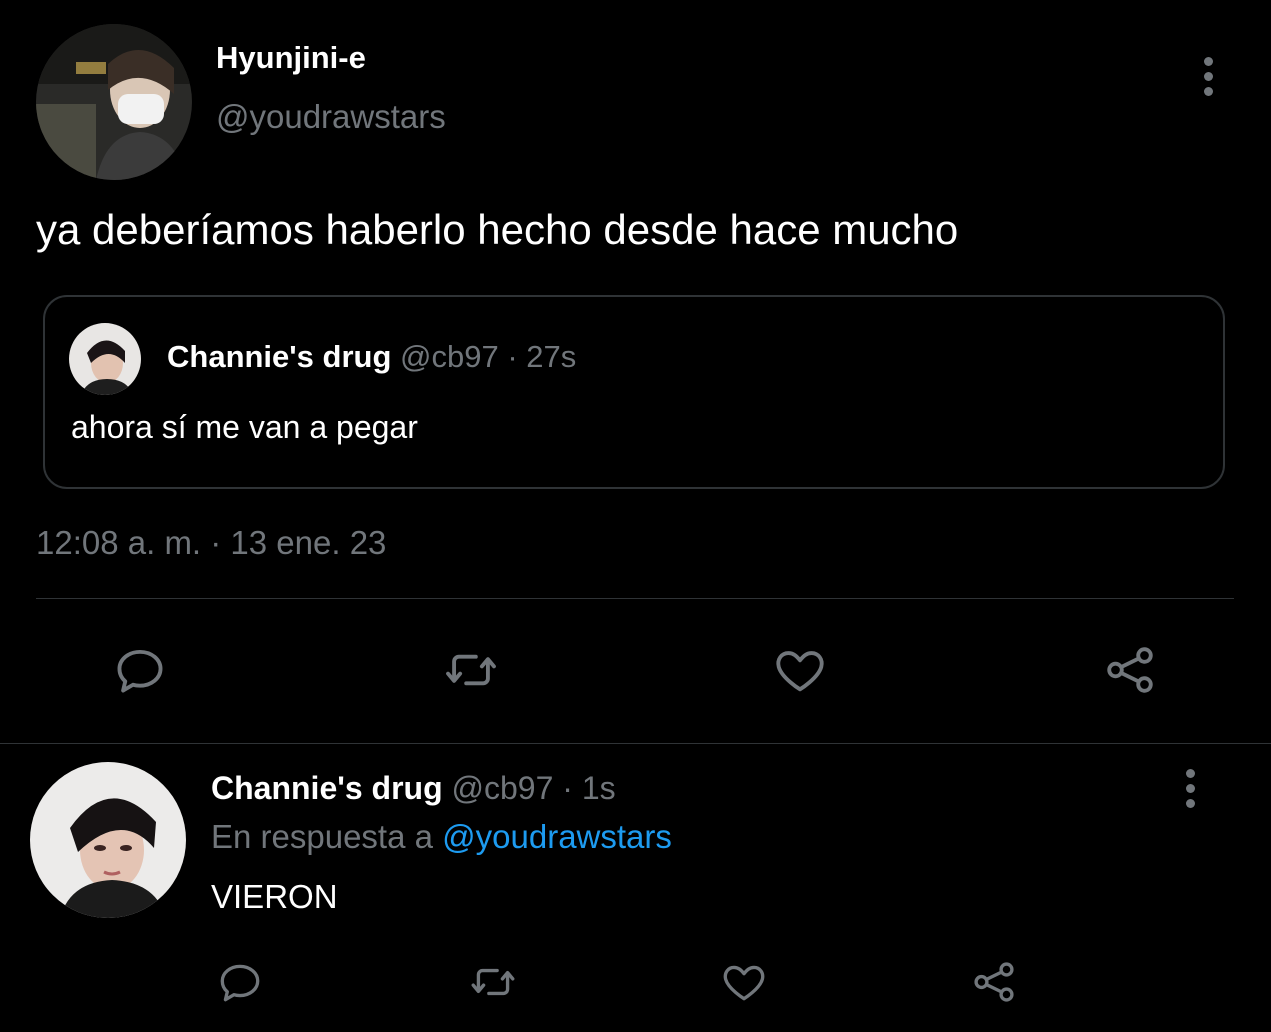 This screenshot has height=1032, width=1271. Describe the element at coordinates (503, 788) in the screenshot. I see `author-handle: @cb97` at that location.